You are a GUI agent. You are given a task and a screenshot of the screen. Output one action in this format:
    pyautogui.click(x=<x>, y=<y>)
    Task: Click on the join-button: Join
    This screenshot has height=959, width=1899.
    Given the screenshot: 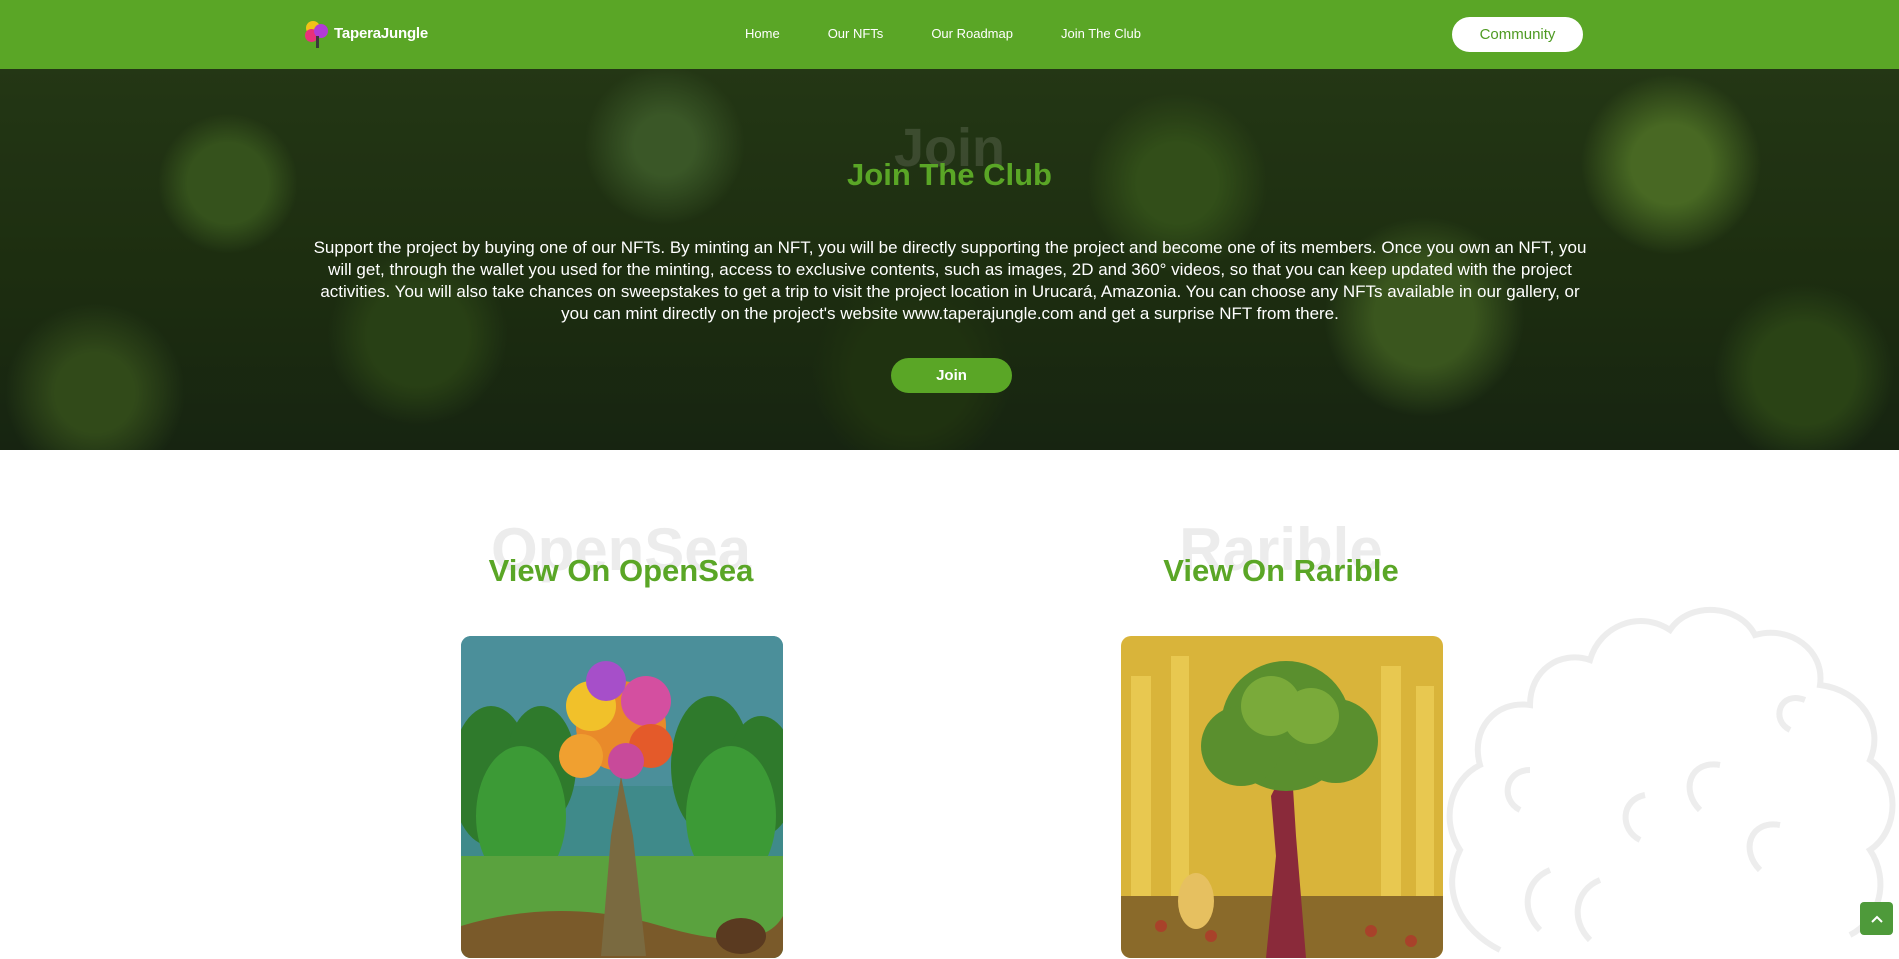 What is the action you would take?
    pyautogui.click(x=951, y=375)
    